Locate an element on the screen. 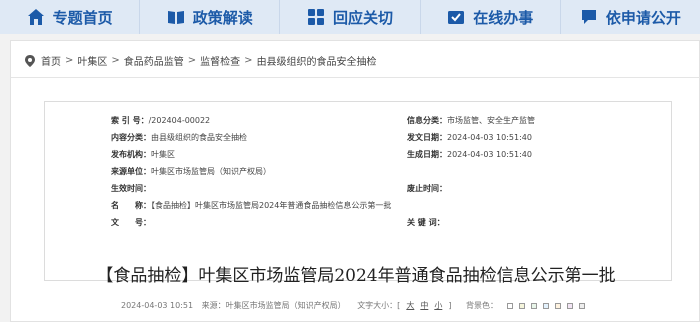 The height and width of the screenshot is (322, 700). checkbox-icon is located at coordinates (456, 17).